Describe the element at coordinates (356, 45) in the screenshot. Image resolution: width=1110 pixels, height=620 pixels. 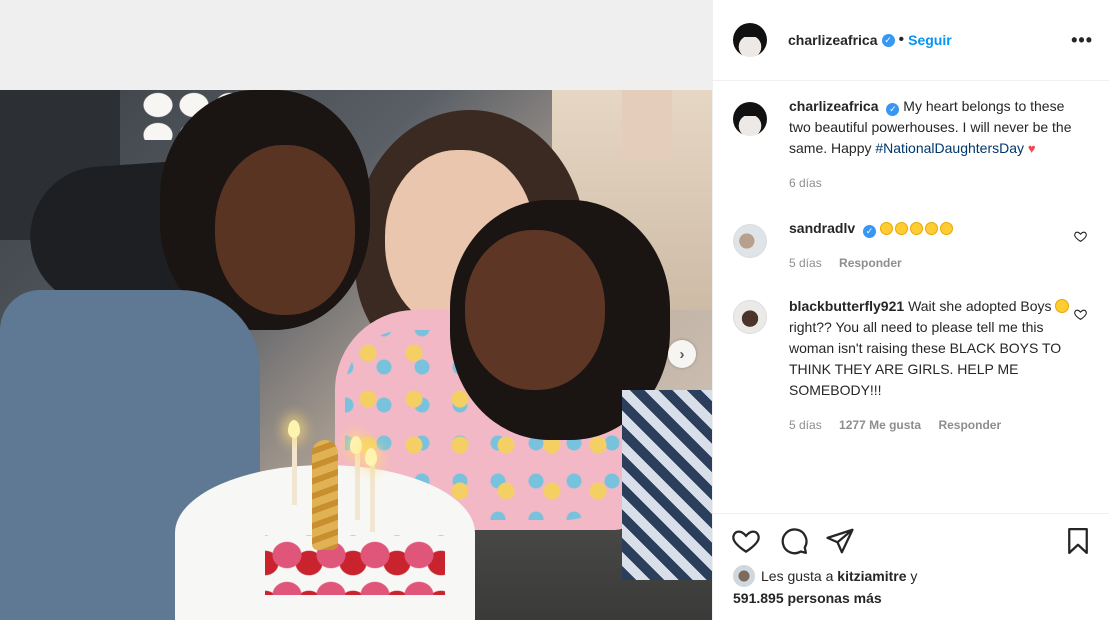
I see `media-letterbox` at that location.